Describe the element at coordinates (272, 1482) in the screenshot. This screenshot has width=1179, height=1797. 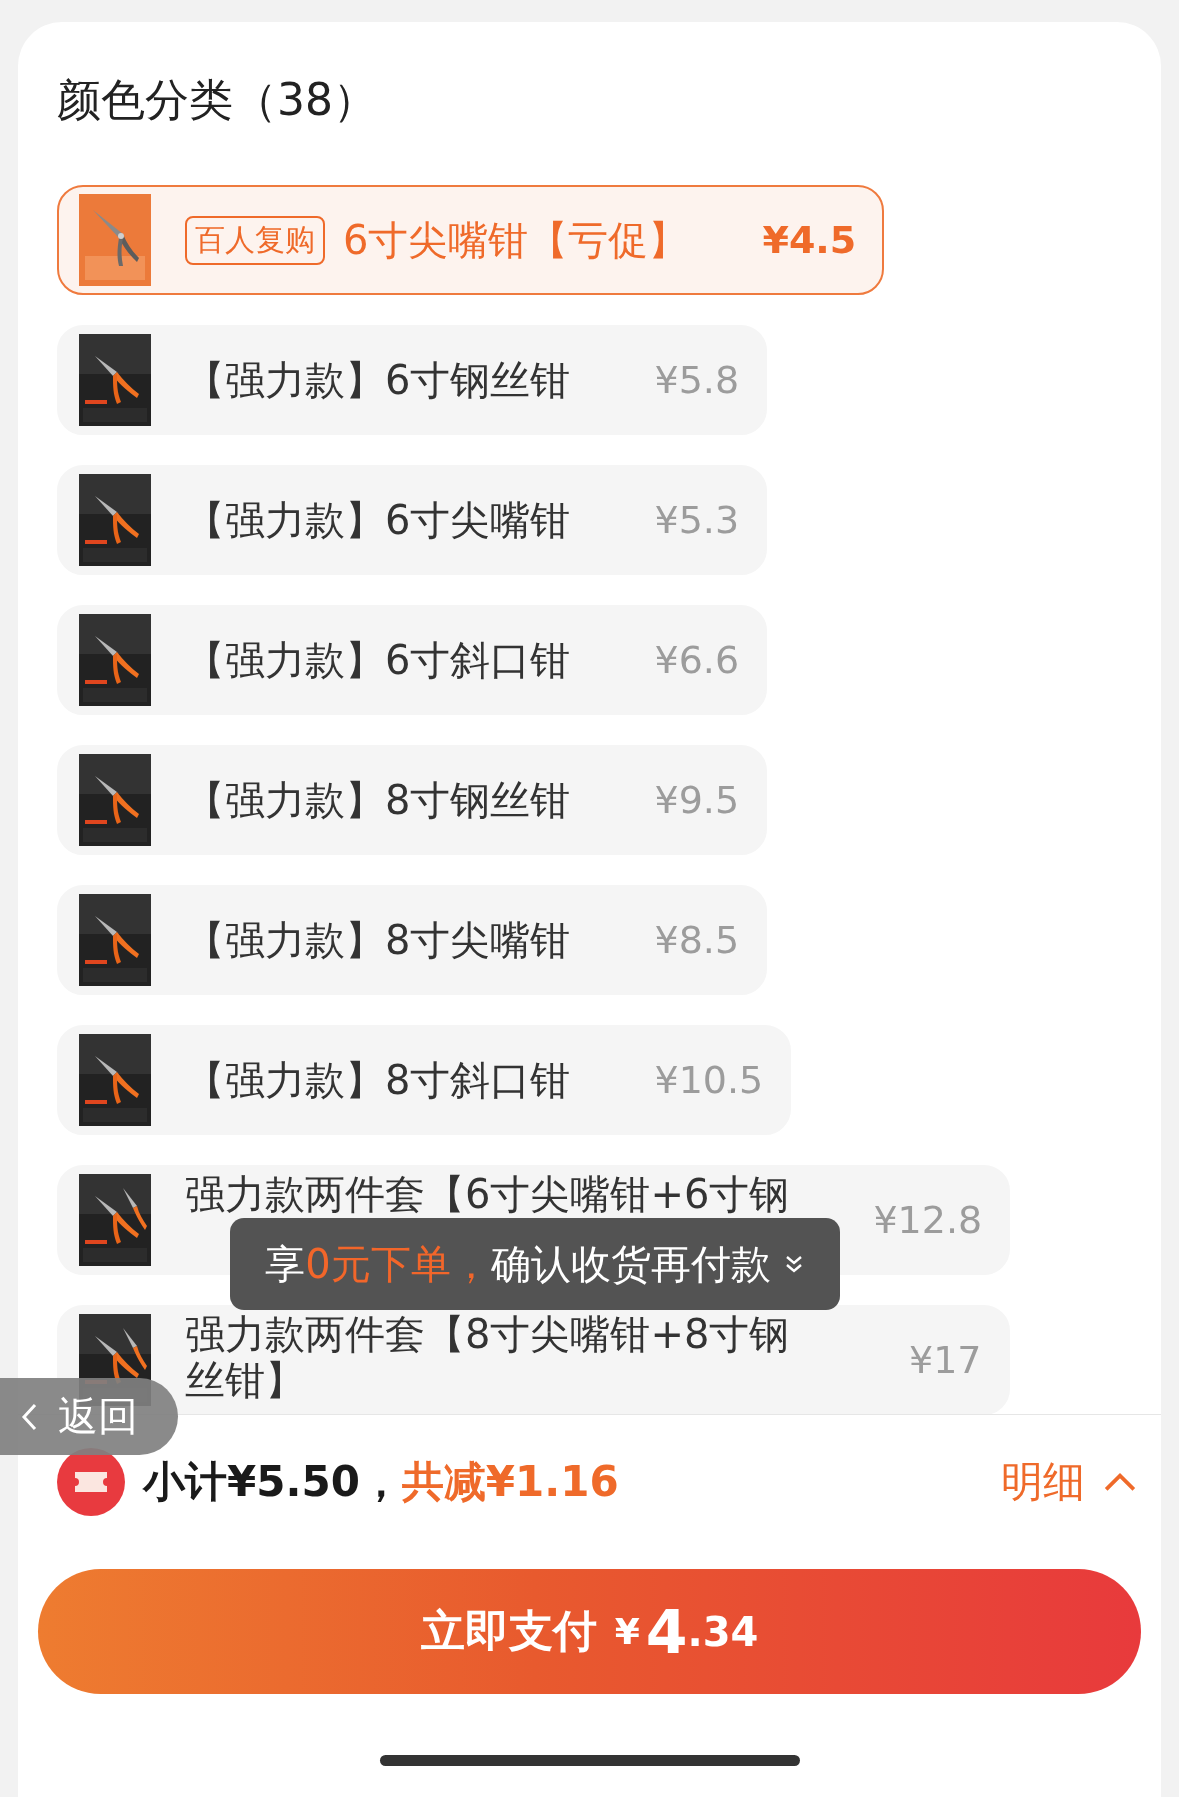
I see `subtotal-text: 小计¥5.50，` at that location.